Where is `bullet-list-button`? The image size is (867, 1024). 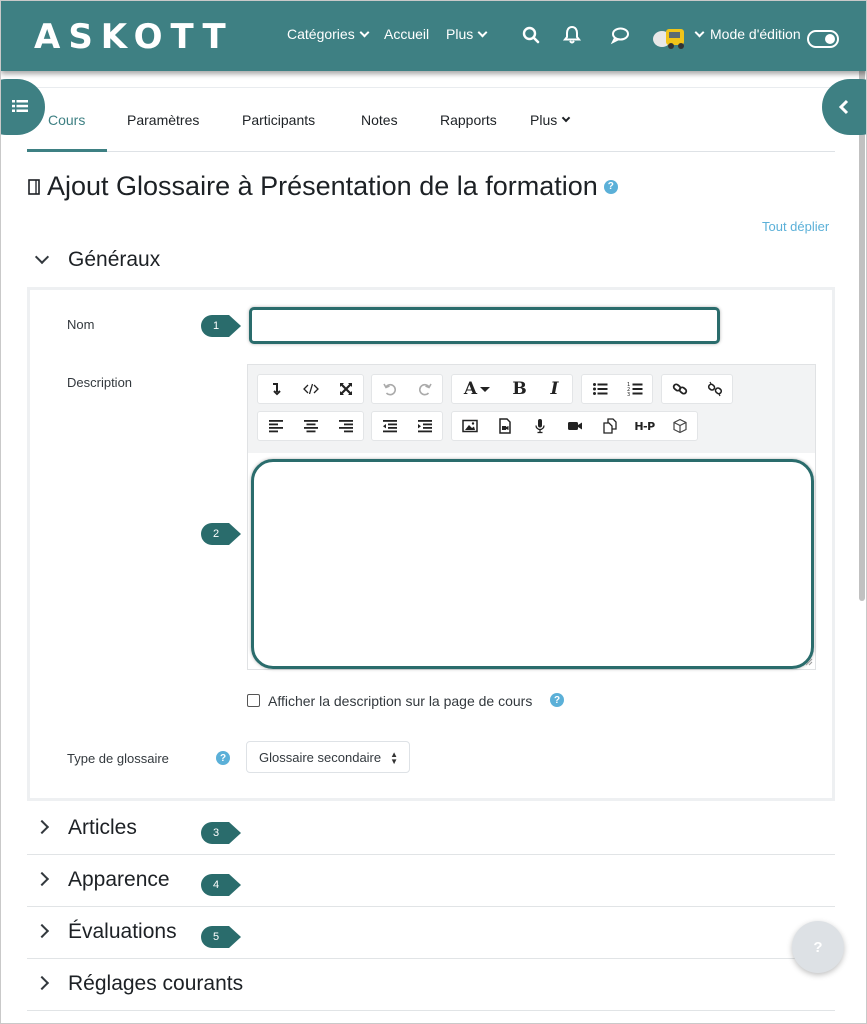 bullet-list-button is located at coordinates (599, 389).